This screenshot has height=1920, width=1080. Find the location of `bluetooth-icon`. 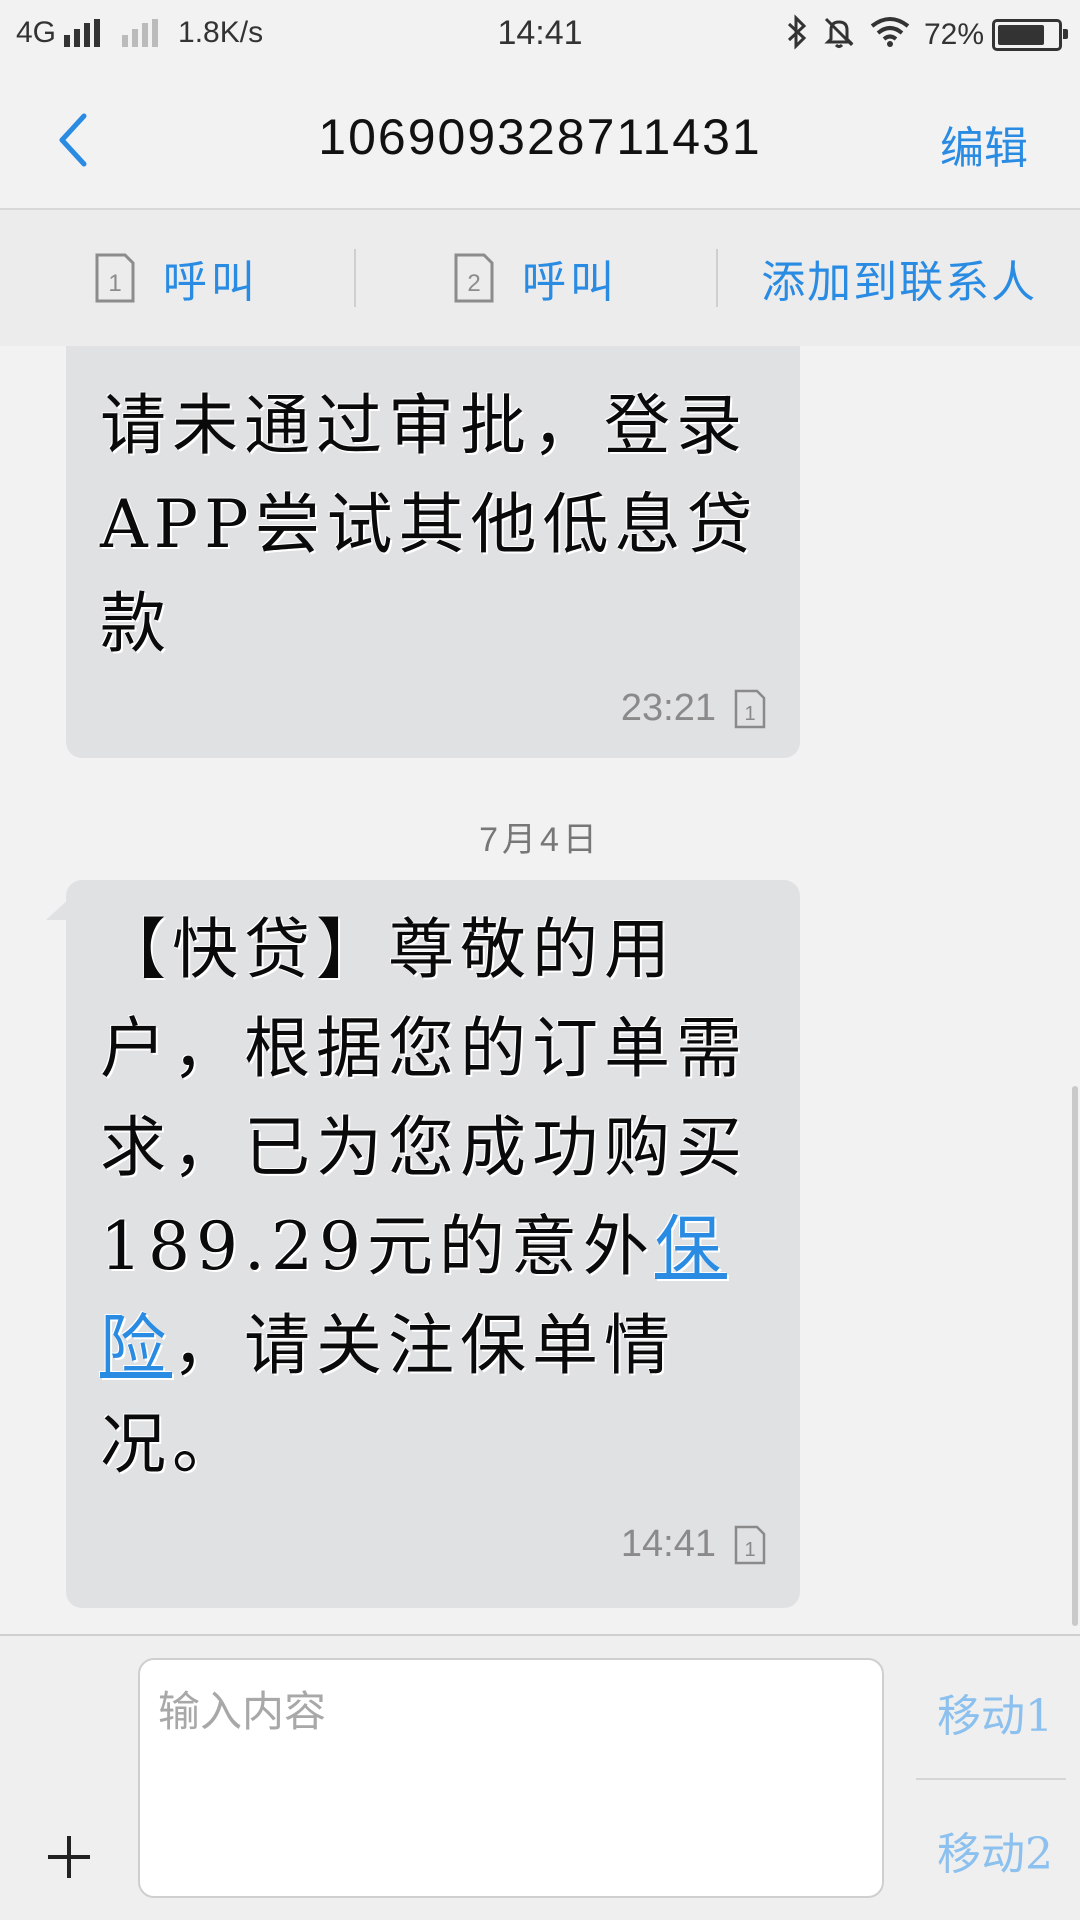

bluetooth-icon is located at coordinates (797, 34).